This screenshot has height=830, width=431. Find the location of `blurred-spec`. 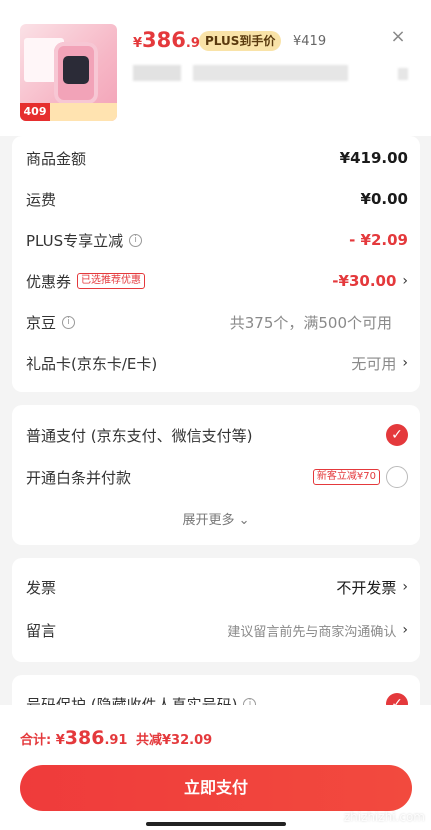

blurred-spec is located at coordinates (157, 73).